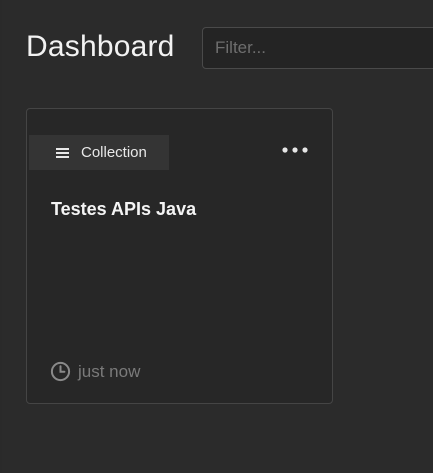 The width and height of the screenshot is (433, 473). Describe the element at coordinates (114, 152) in the screenshot. I see `collection-type-label: Collection` at that location.